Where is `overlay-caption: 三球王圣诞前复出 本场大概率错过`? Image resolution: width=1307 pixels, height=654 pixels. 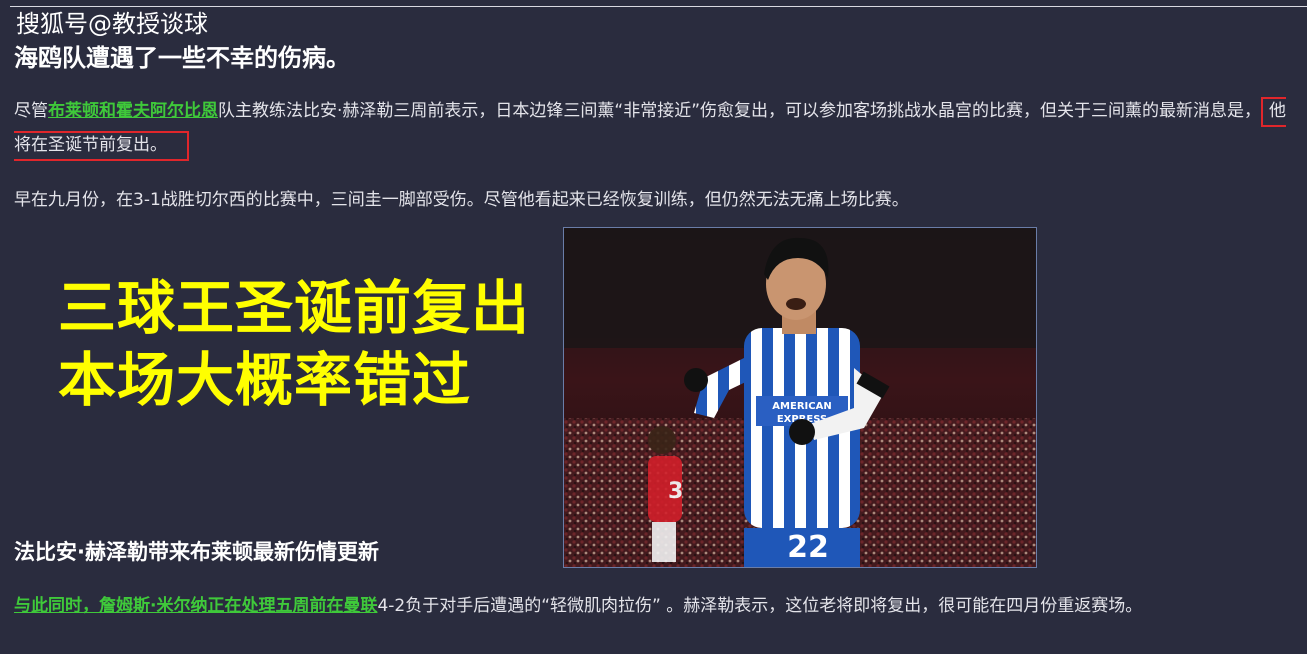
overlay-caption: 三球王圣诞前复出 本场大概率错过 is located at coordinates (294, 344).